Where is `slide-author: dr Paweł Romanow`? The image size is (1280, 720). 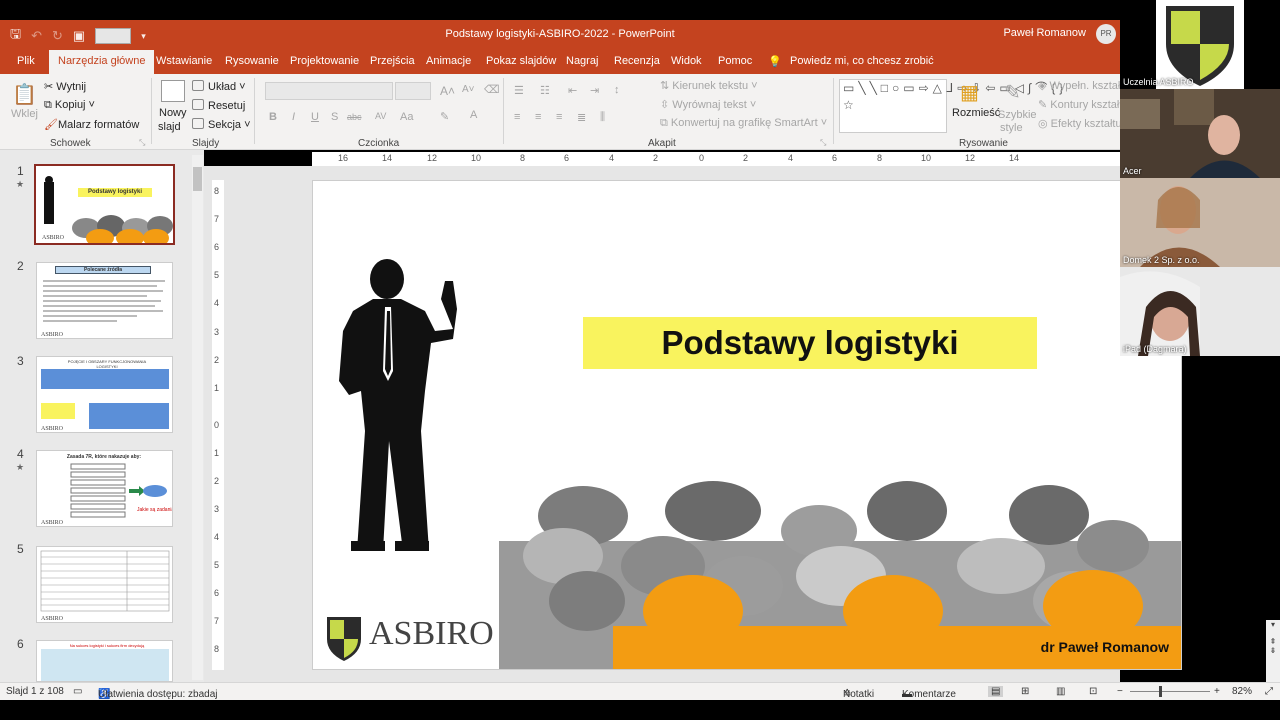
slide-author: dr Paweł Romanow is located at coordinates (1105, 647).